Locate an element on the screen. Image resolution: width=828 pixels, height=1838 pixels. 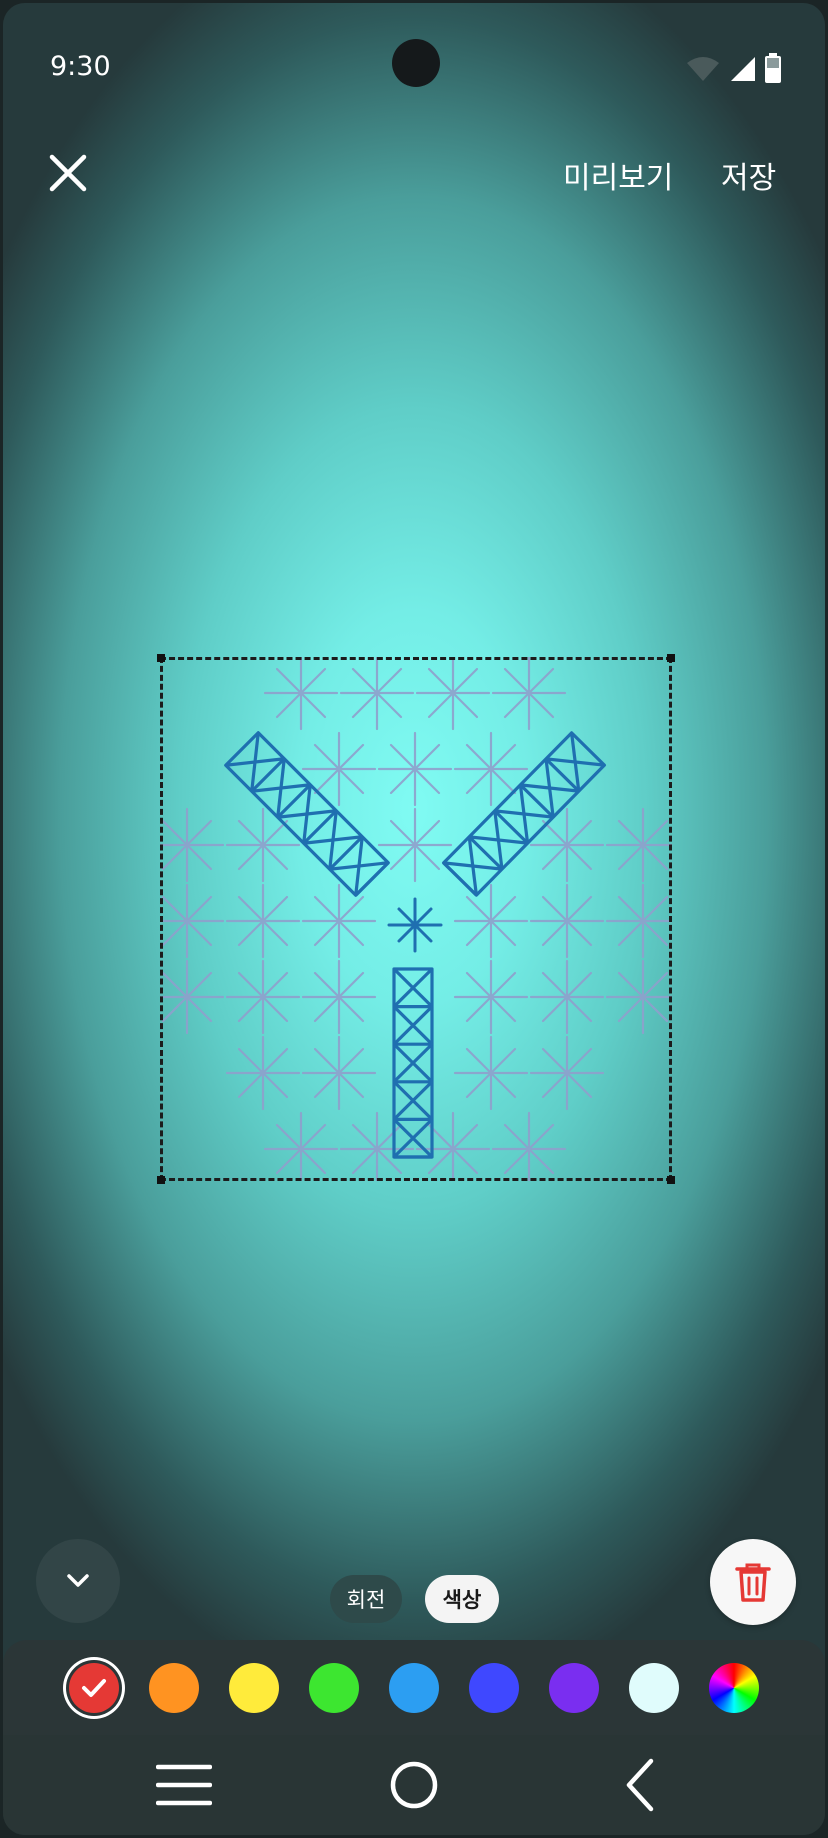
trash-icon is located at coordinates (753, 1582).